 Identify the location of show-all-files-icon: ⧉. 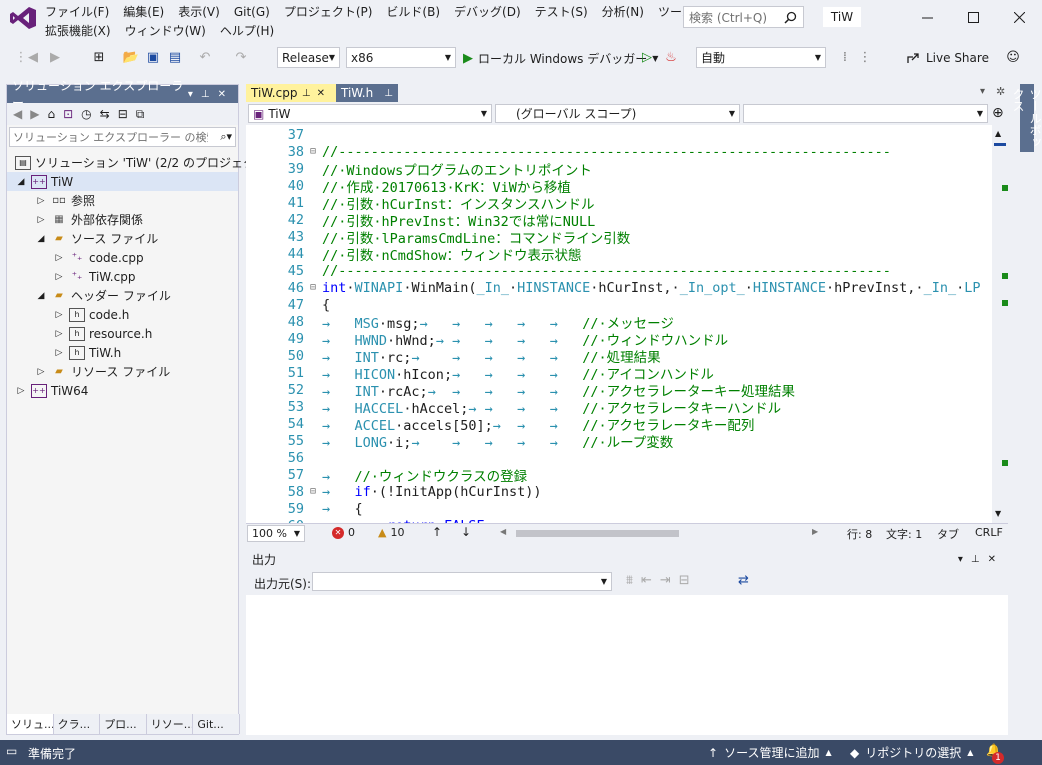
(140, 114).